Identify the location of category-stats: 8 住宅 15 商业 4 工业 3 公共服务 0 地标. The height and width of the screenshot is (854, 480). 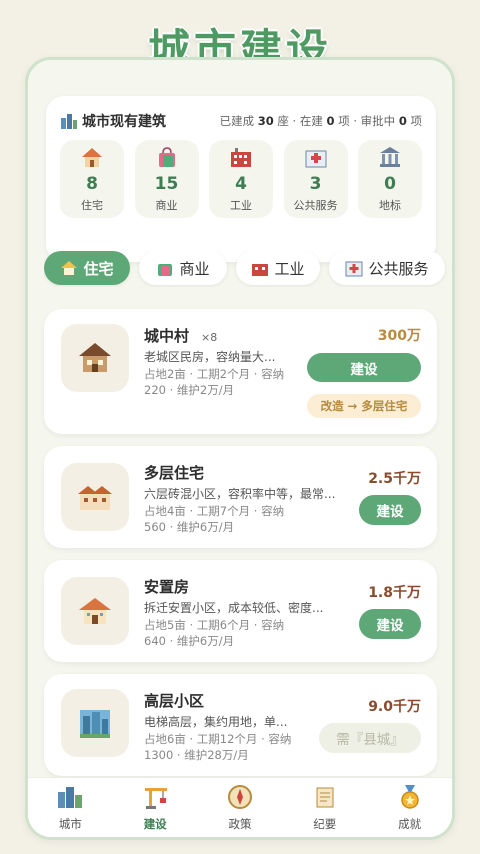
(241, 179).